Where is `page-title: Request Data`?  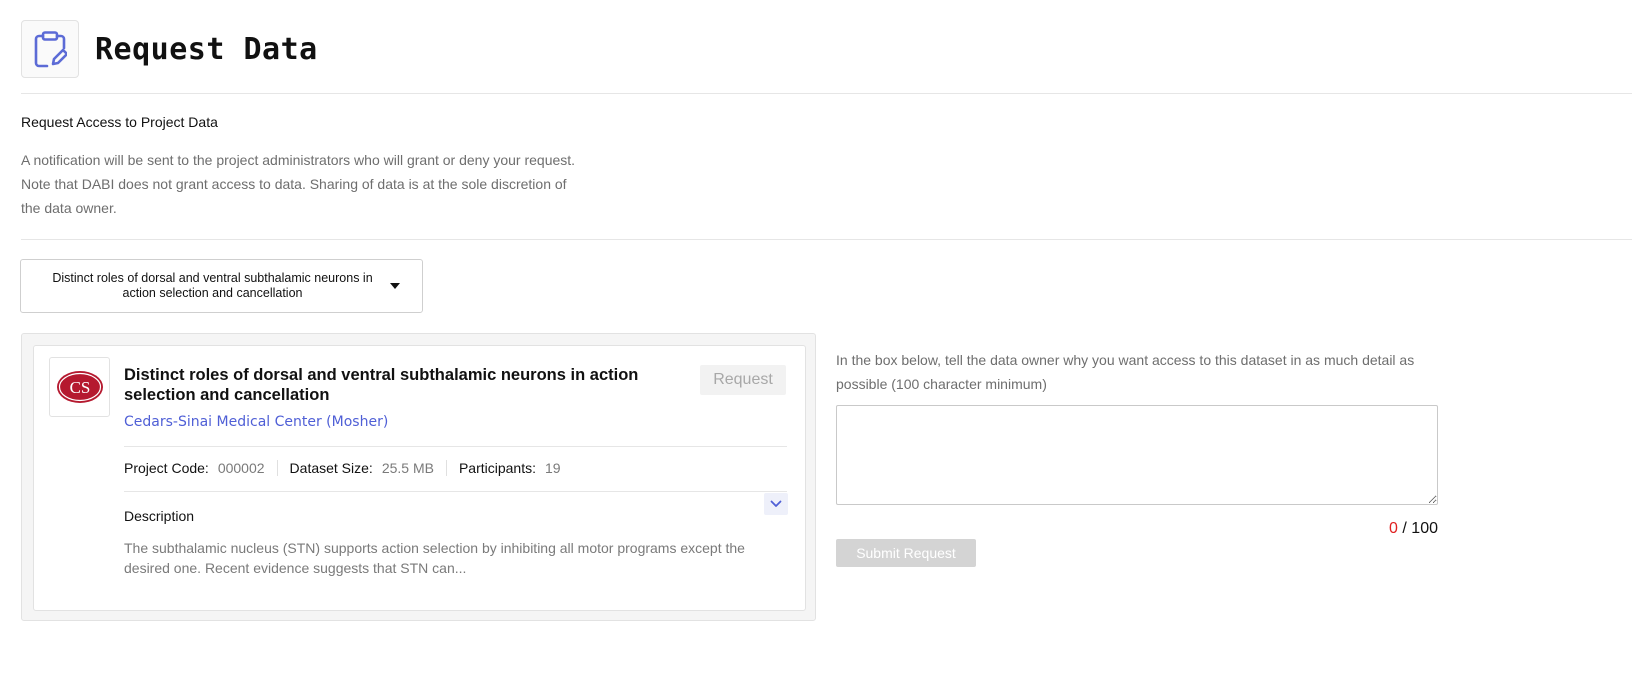 page-title: Request Data is located at coordinates (206, 49).